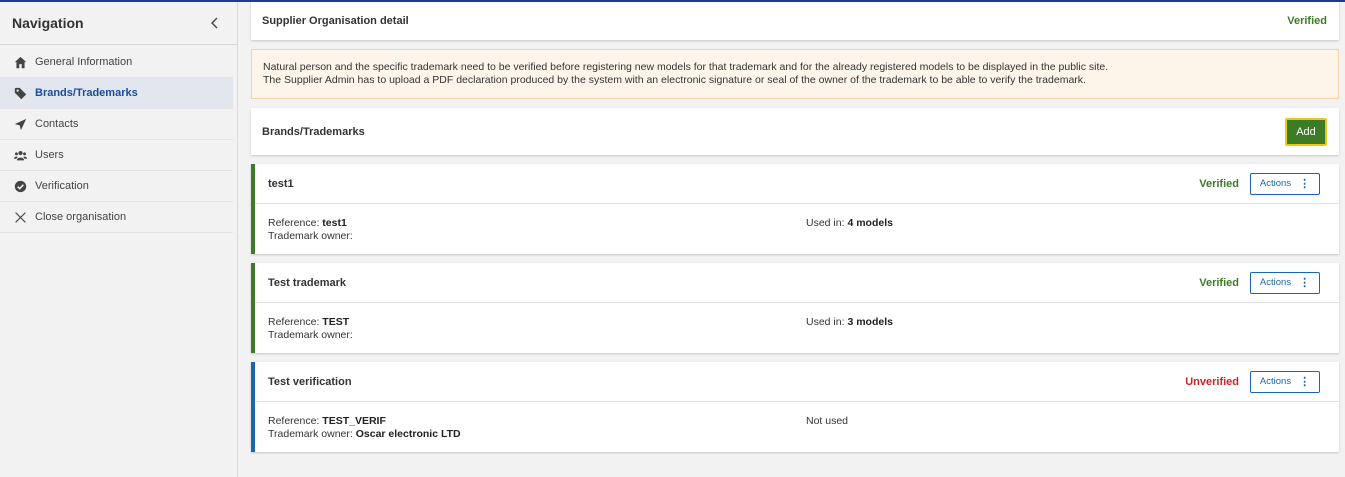  Describe the element at coordinates (827, 421) in the screenshot. I see `used-label: Not used` at that location.